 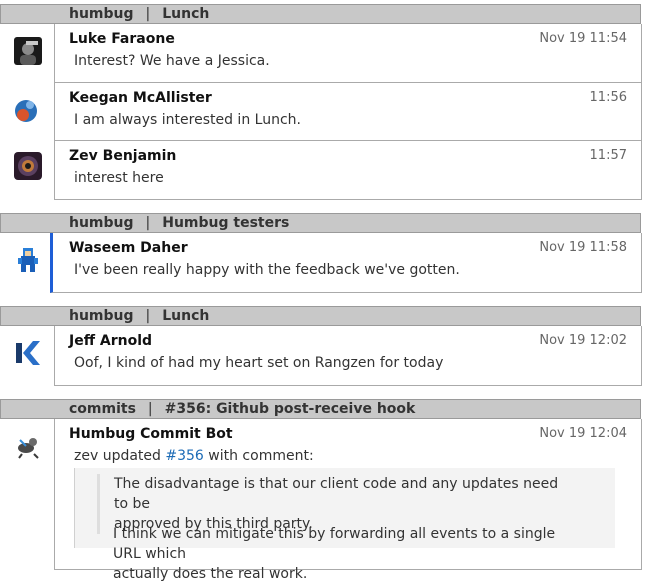 What do you see at coordinates (187, 120) in the screenshot?
I see `message-content: I am always interested in Lunch.` at bounding box center [187, 120].